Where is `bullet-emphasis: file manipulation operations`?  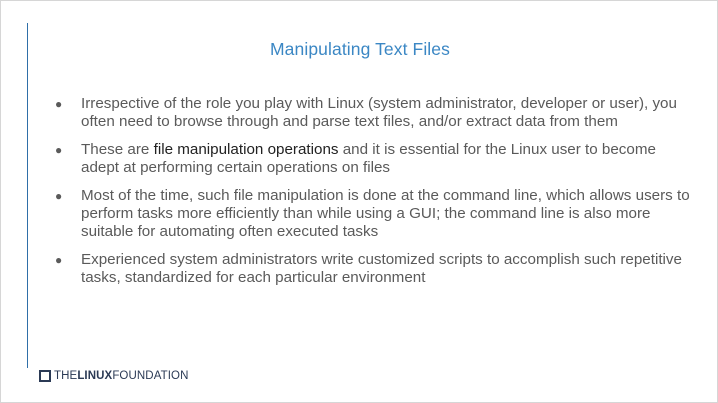 bullet-emphasis: file manipulation operations is located at coordinates (246, 149).